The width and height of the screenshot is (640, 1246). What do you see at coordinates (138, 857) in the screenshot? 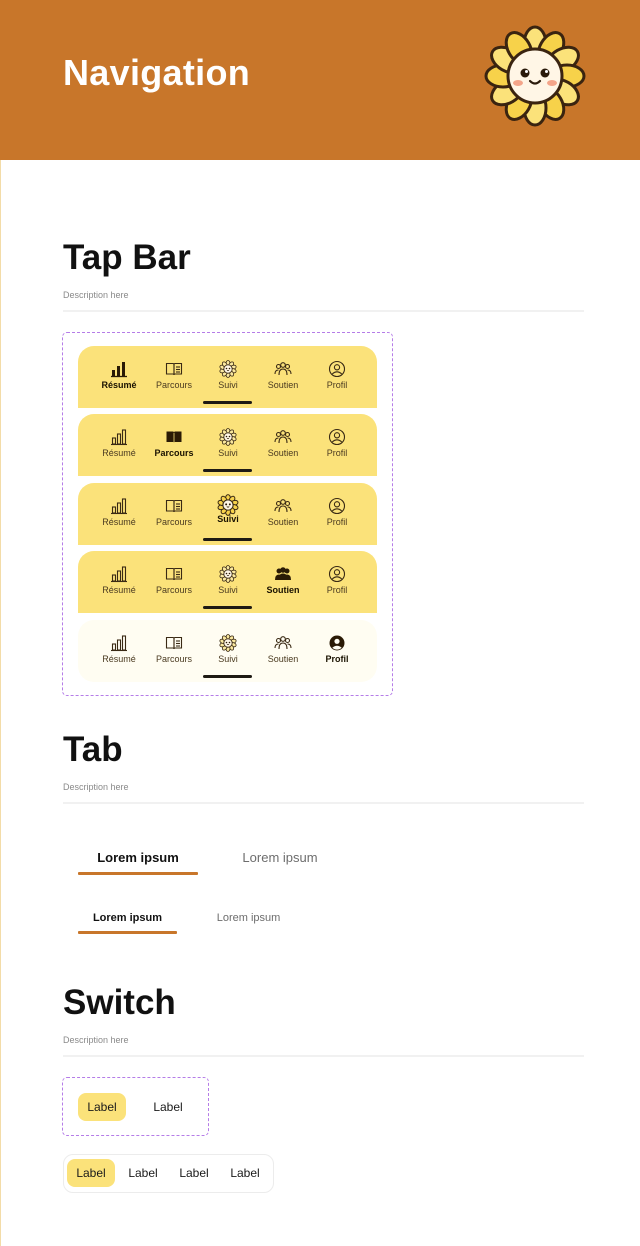
I see `tab-large-active: Lorem ipsum` at bounding box center [138, 857].